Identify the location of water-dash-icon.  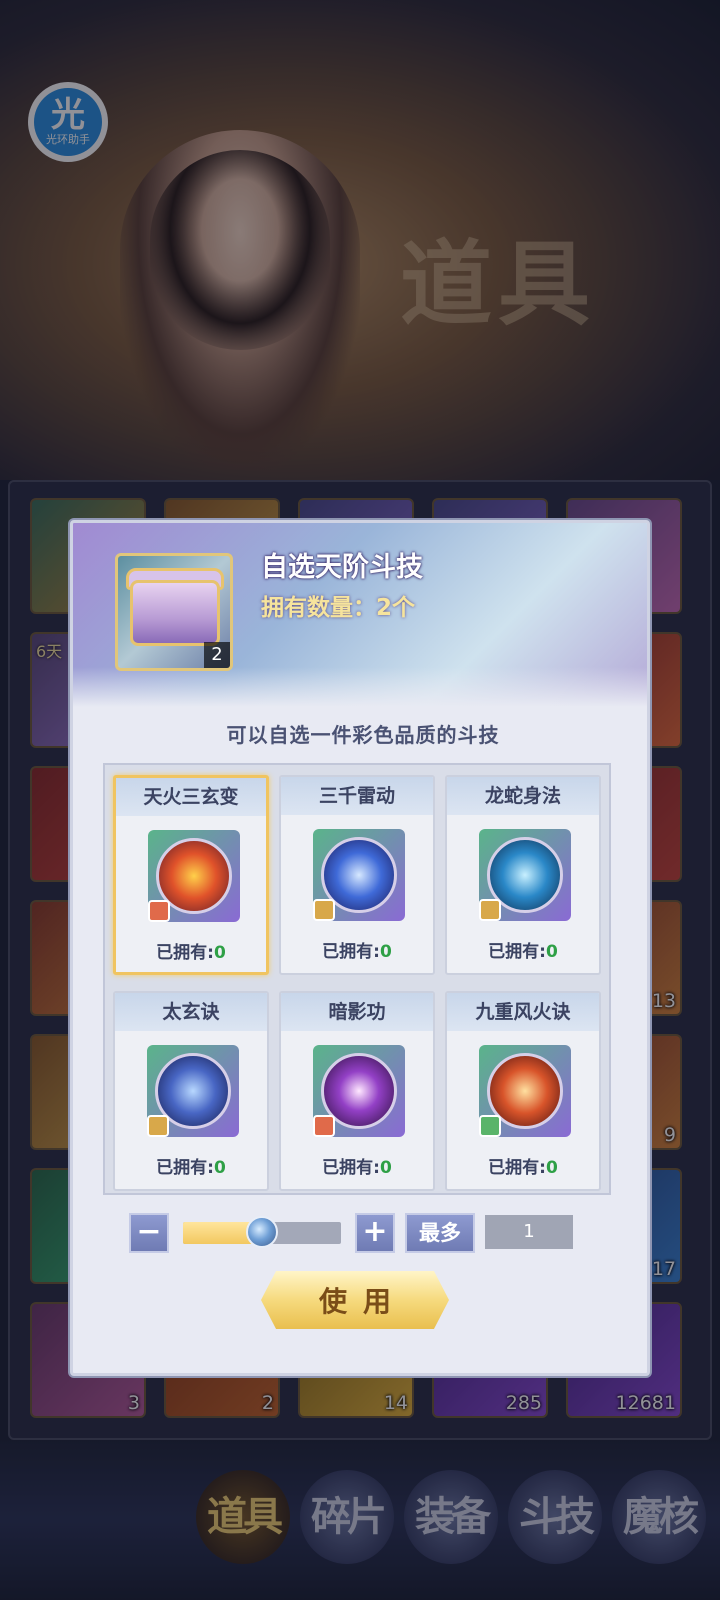
(525, 875).